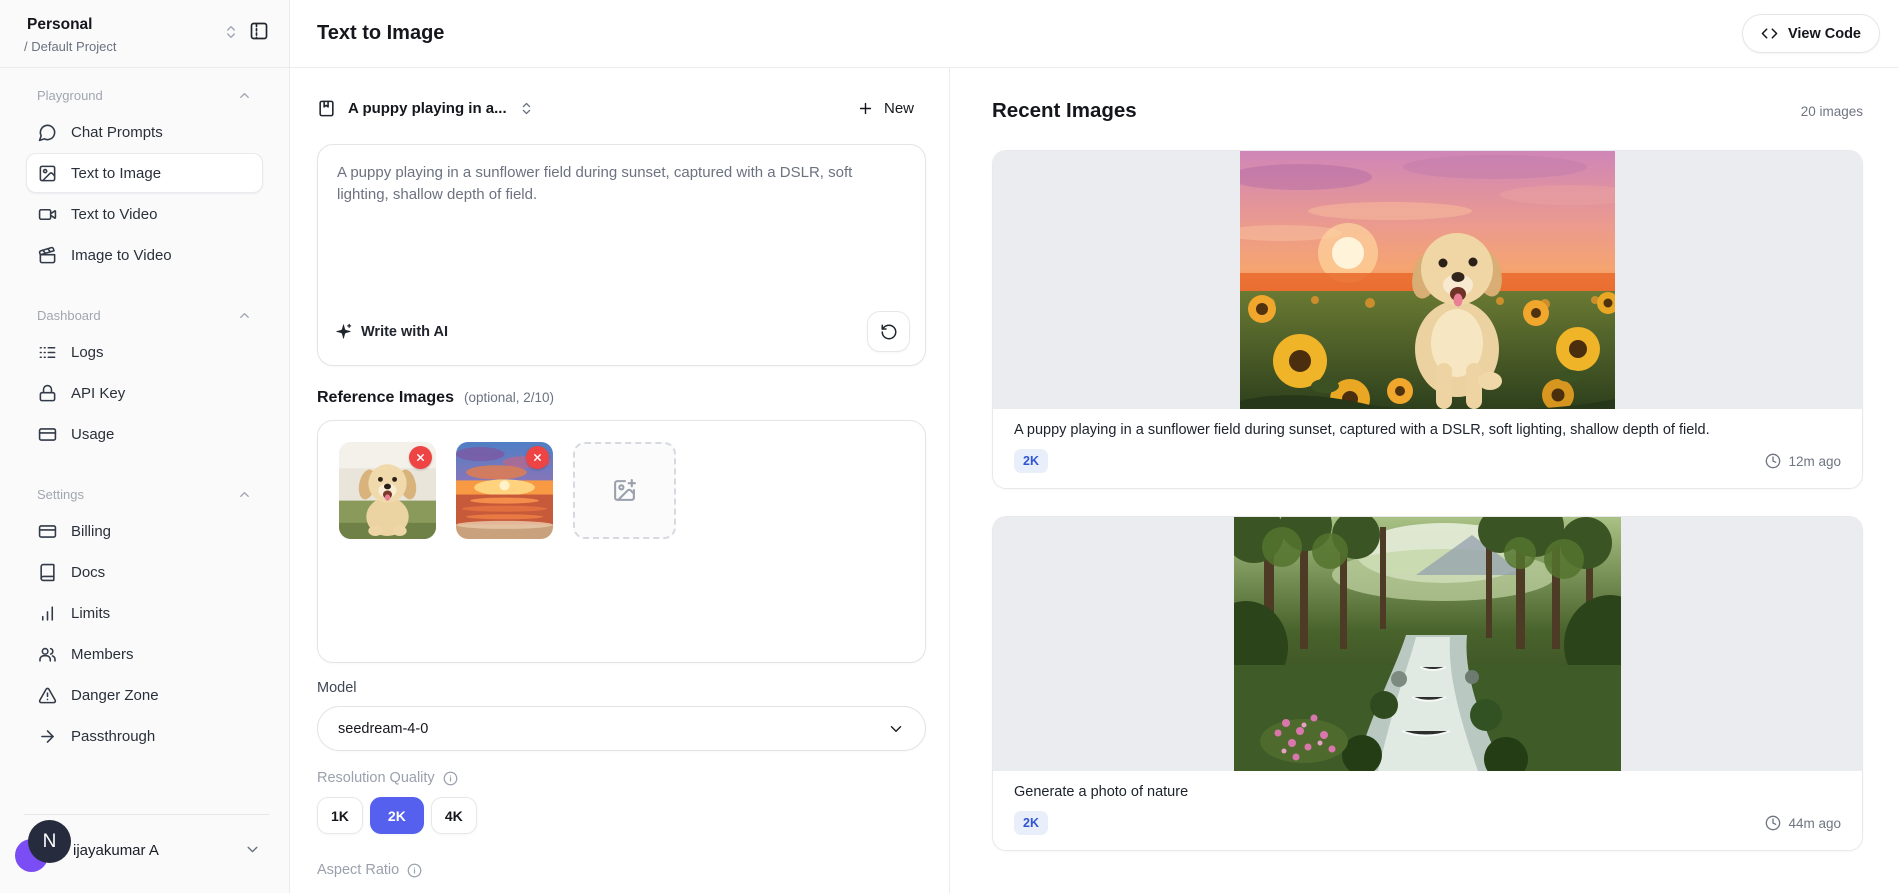 The image size is (1898, 893). Describe the element at coordinates (1831, 111) in the screenshot. I see `gallery-count: 20 images` at that location.